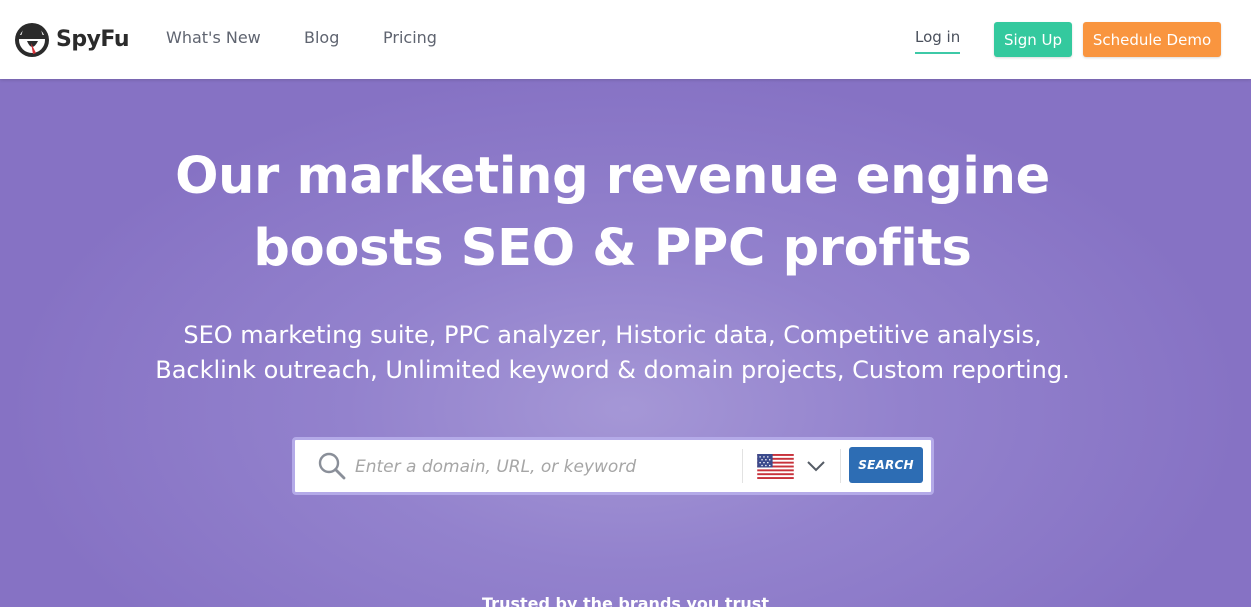 Image resolution: width=1251 pixels, height=607 pixels. What do you see at coordinates (775, 466) in the screenshot?
I see `us-flag-icon` at bounding box center [775, 466].